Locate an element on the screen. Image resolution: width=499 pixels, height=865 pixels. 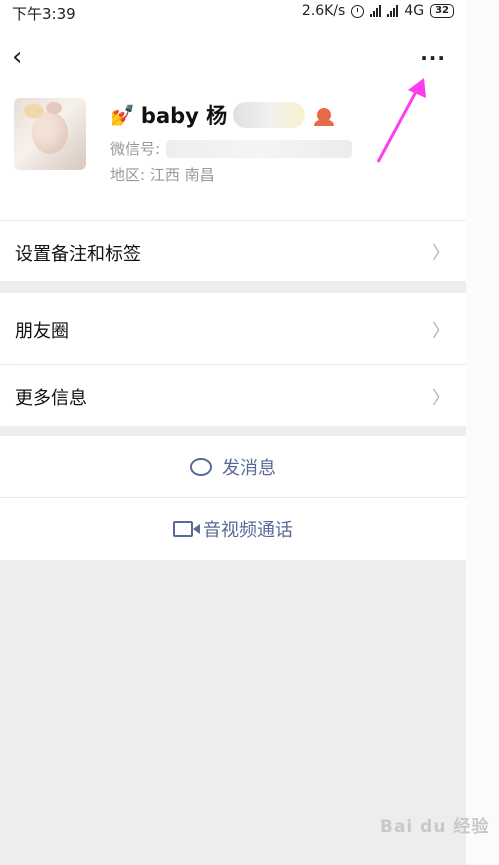
battery-icon: 32 is located at coordinates (442, 11).